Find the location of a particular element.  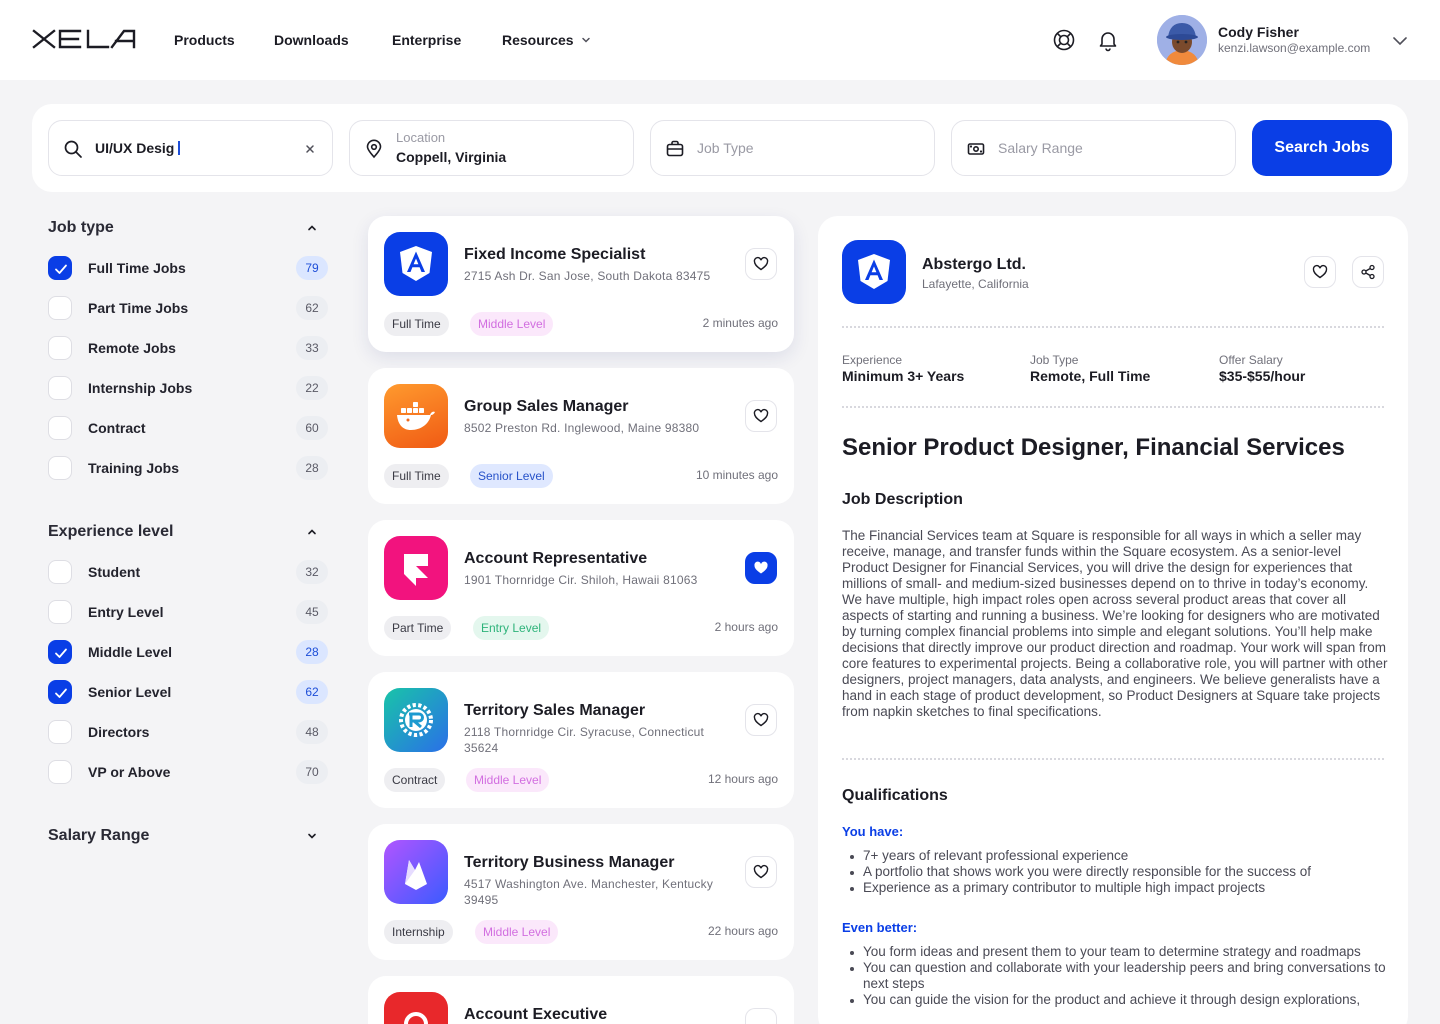

support-lifebuoy-icon is located at coordinates (1064, 40).